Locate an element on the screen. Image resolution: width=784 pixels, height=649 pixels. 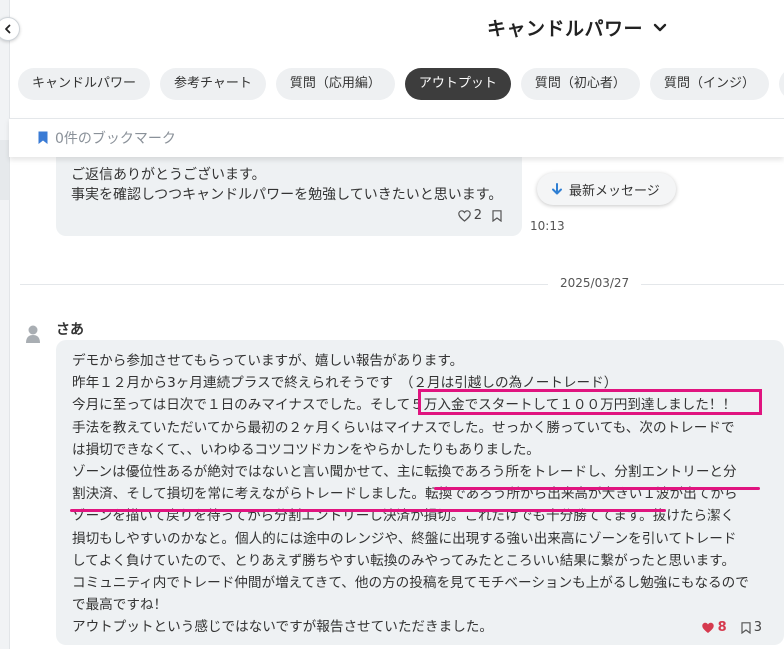
bookmark-button: 3 is located at coordinates (751, 627).